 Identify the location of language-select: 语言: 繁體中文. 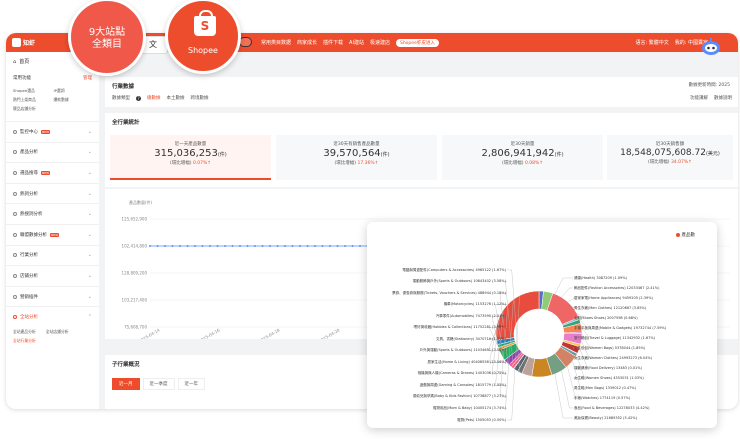
(651, 42).